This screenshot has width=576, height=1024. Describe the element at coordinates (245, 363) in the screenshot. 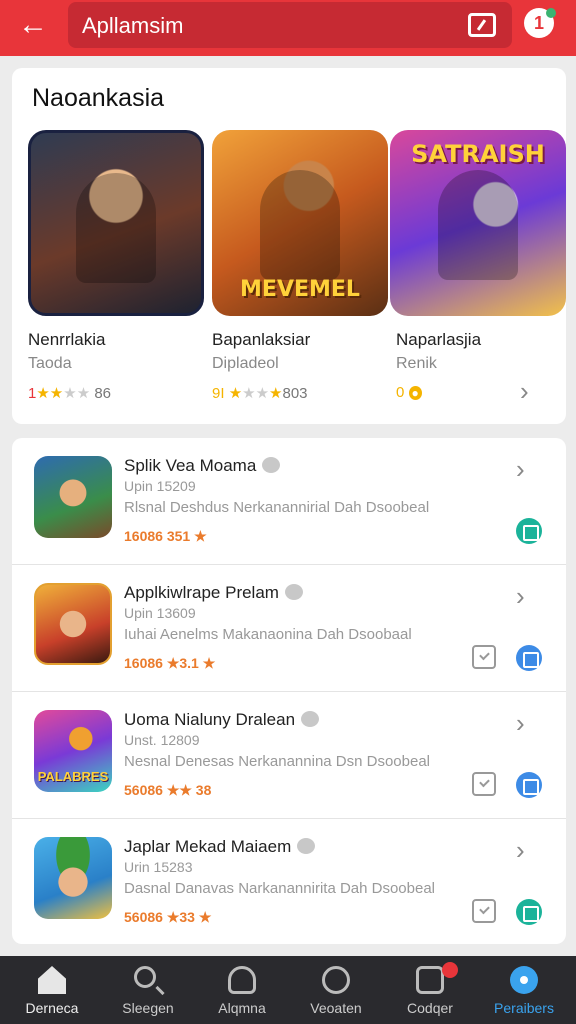

I see `featured-app-subtitle: Dipladeol` at that location.